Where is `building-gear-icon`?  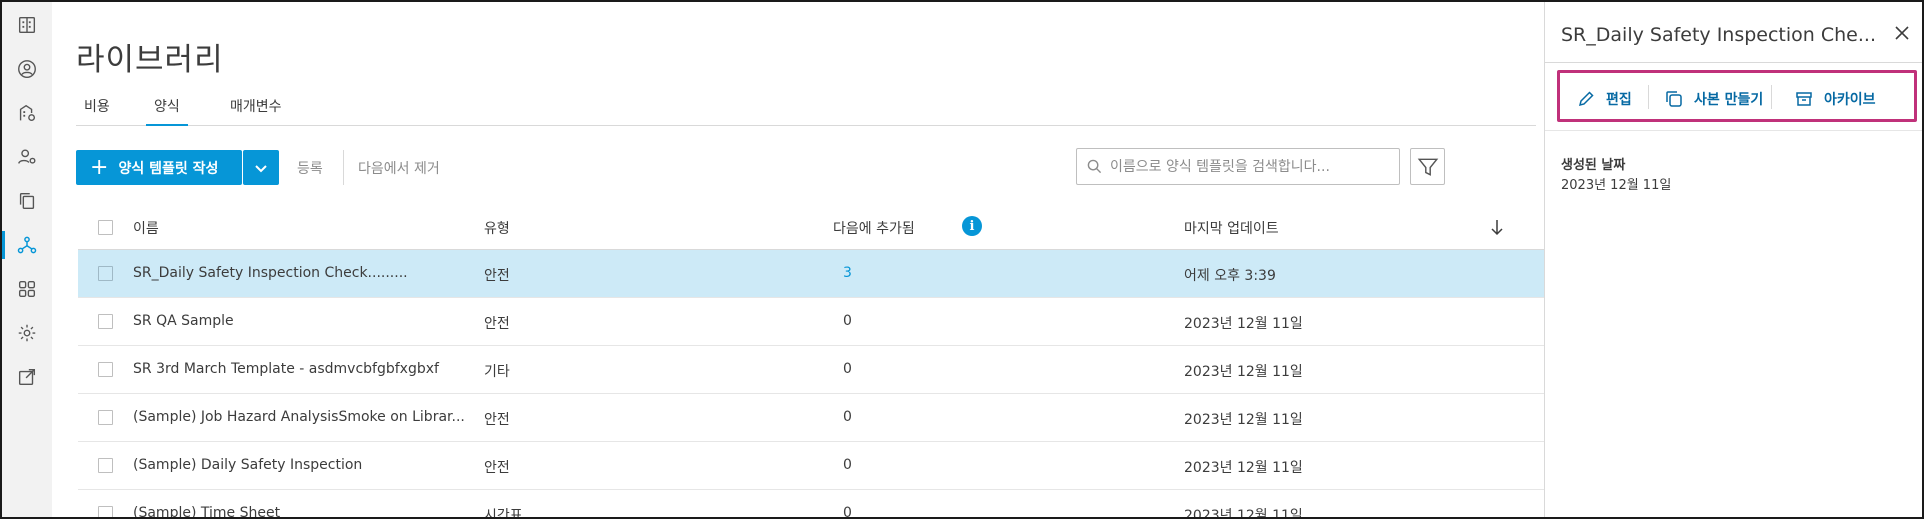 building-gear-icon is located at coordinates (27, 113).